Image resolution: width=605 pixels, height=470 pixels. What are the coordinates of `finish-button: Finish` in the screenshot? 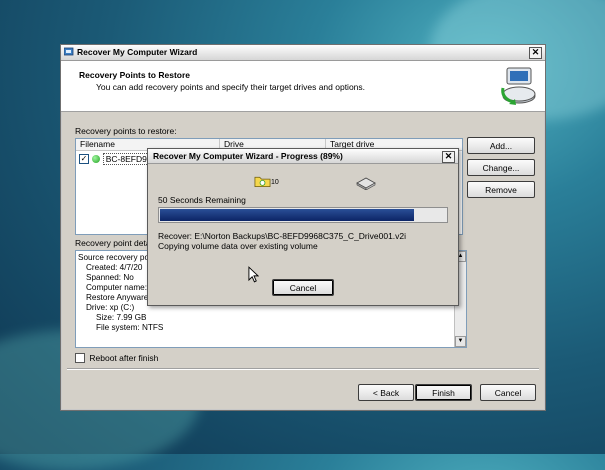 It's located at (443, 392).